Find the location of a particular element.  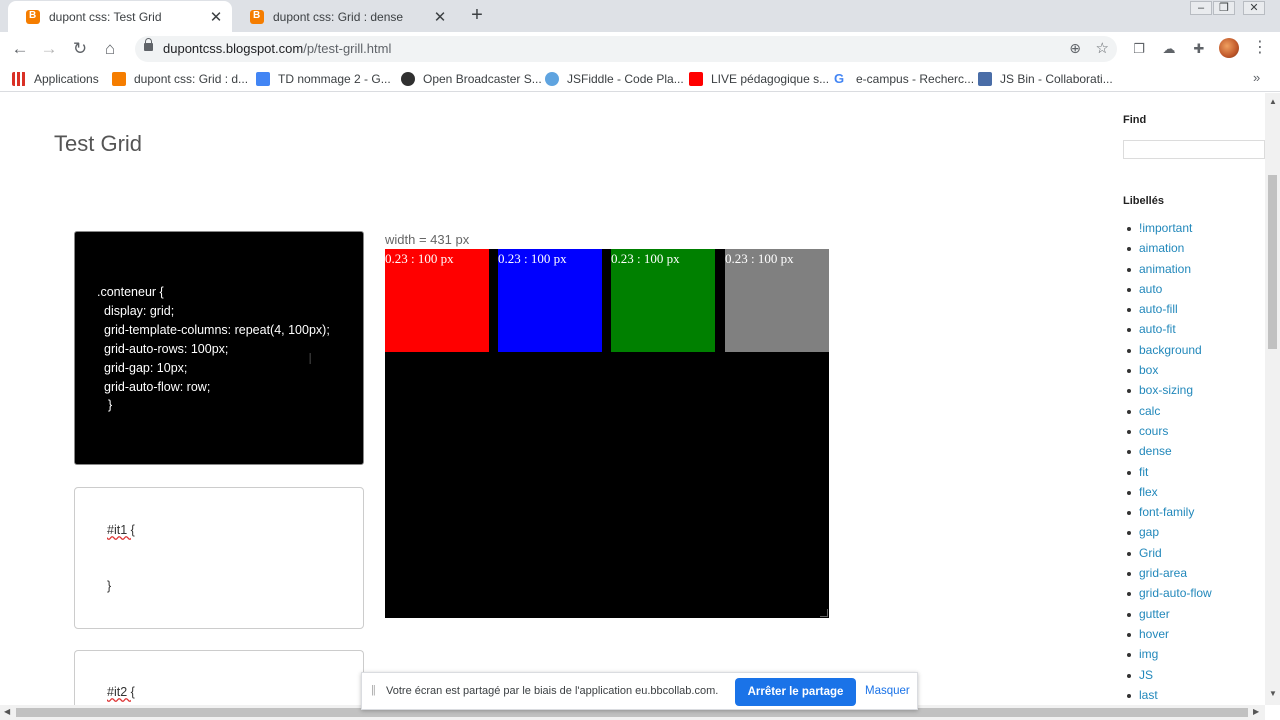

bookmark-item: Applications is located at coordinates (55, 79).